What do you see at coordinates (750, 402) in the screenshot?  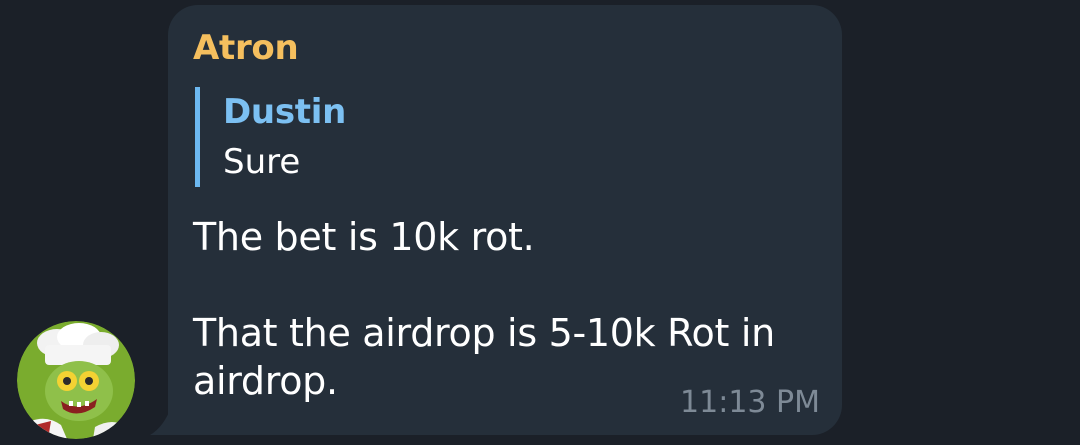 I see `message-timestamp: 11:13 PM` at bounding box center [750, 402].